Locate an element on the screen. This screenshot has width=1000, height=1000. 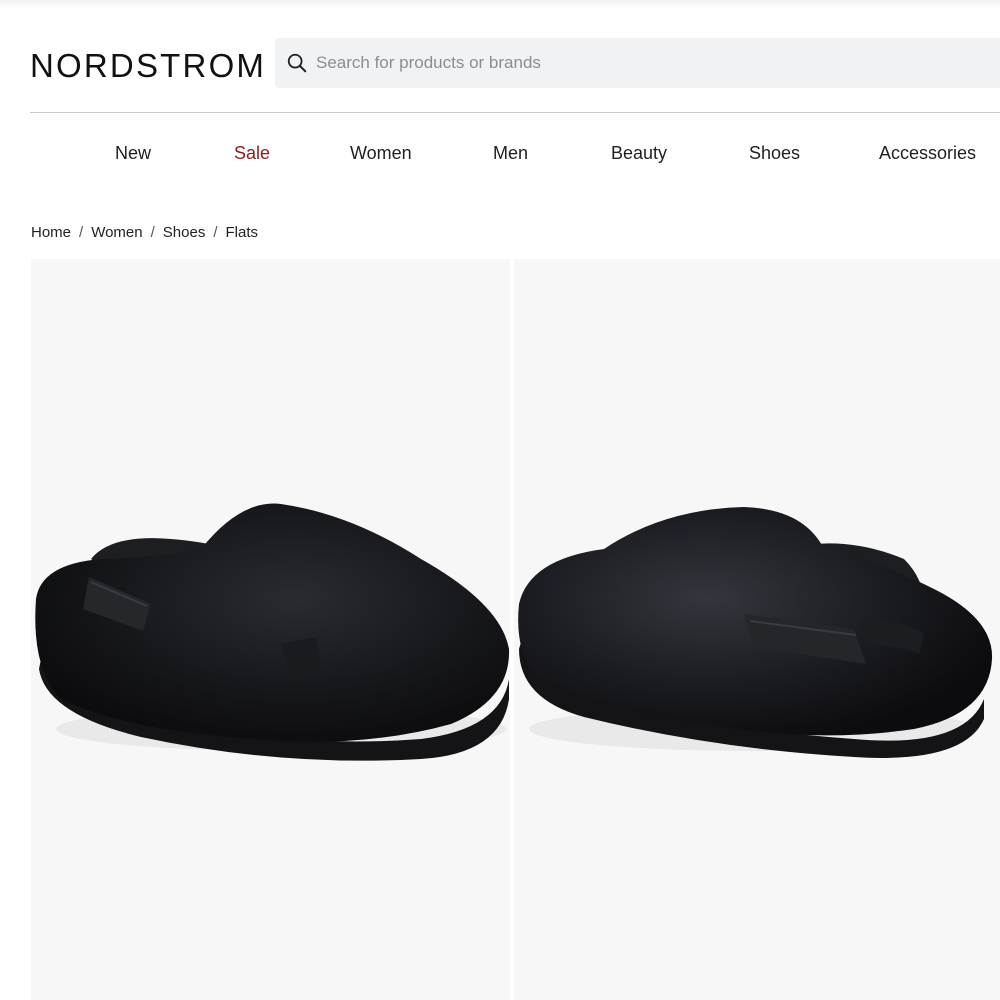
nav-item-men: Men is located at coordinates (510, 153).